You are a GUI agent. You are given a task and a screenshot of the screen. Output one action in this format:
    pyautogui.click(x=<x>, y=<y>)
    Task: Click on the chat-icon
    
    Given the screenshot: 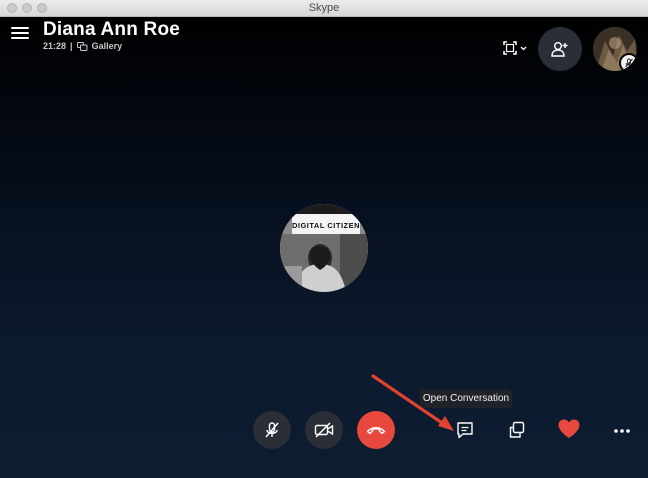 What is the action you would take?
    pyautogui.click(x=465, y=430)
    